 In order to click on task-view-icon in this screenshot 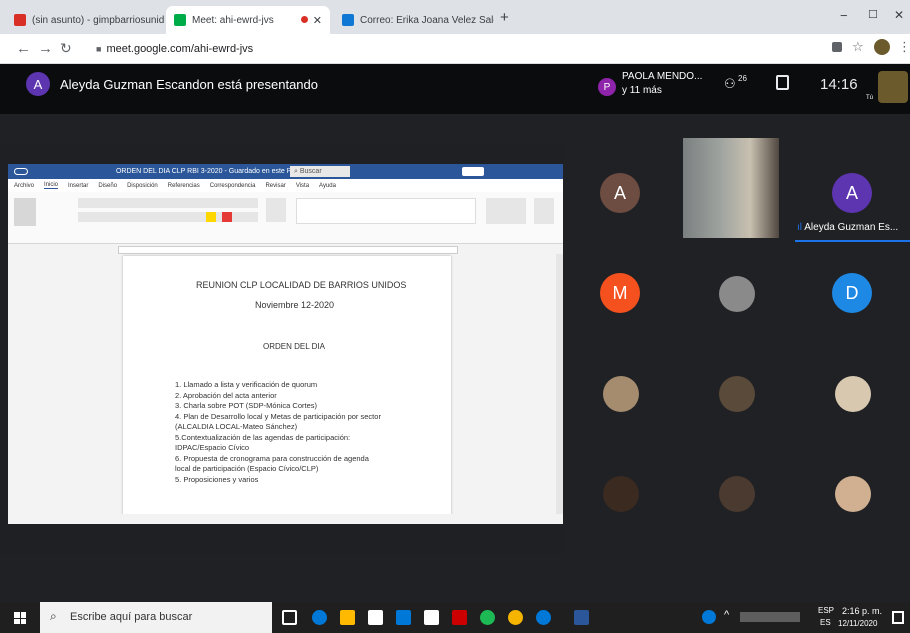, I will do `click(289, 617)`.